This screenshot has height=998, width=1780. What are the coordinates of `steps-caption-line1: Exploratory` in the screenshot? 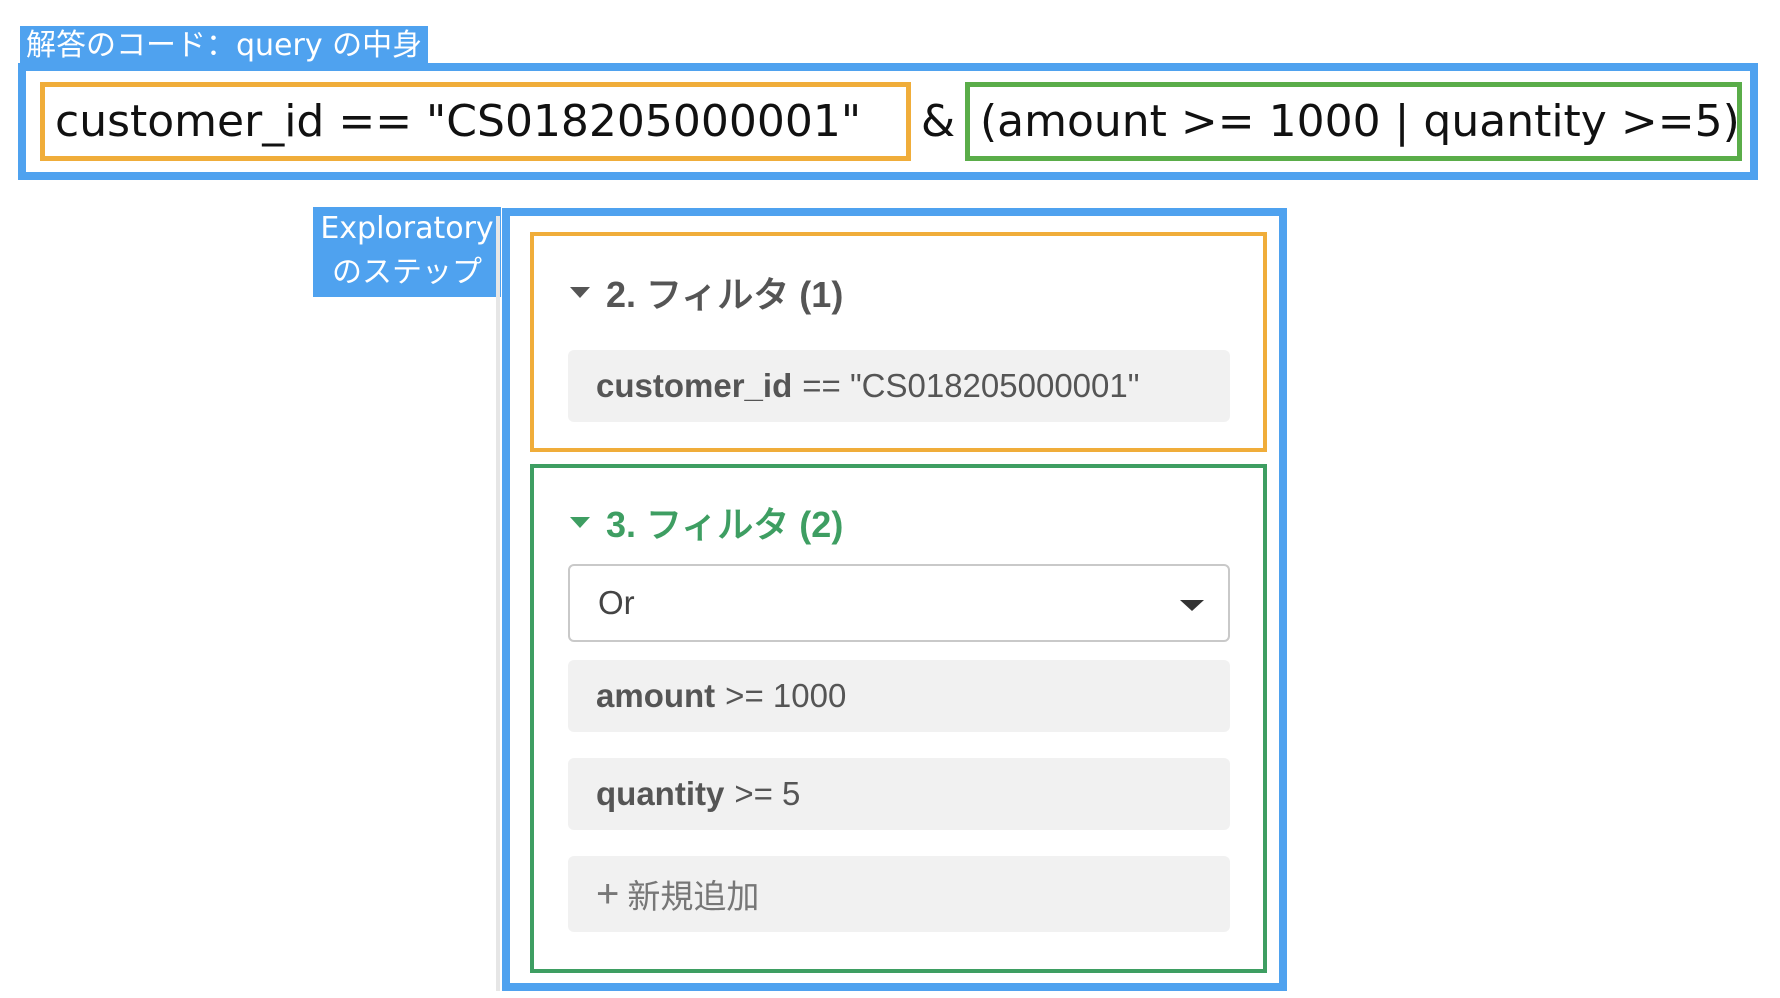 It's located at (407, 228).